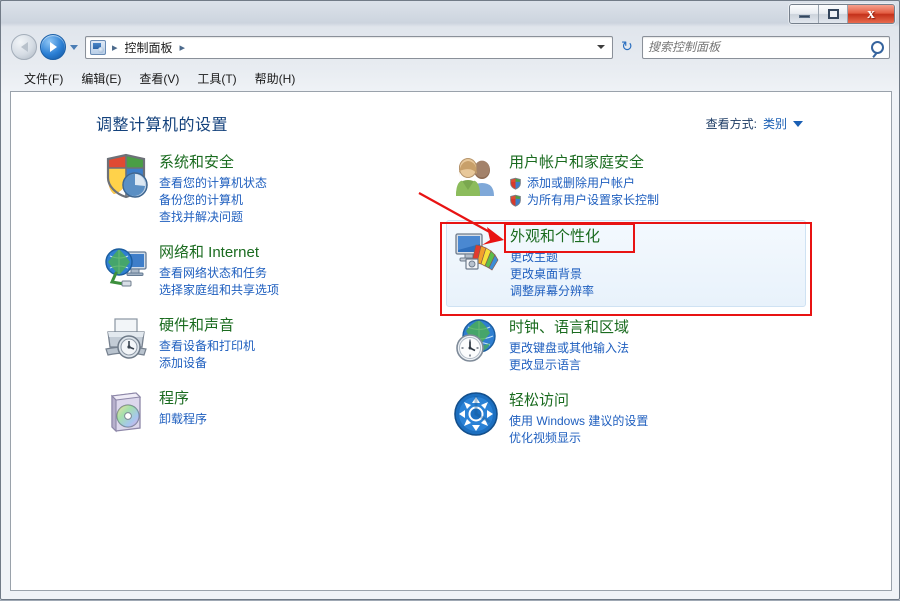 This screenshot has height=601, width=900. Describe the element at coordinates (304, 217) in the screenshot. I see `category-link: 查找并解决问题` at that location.